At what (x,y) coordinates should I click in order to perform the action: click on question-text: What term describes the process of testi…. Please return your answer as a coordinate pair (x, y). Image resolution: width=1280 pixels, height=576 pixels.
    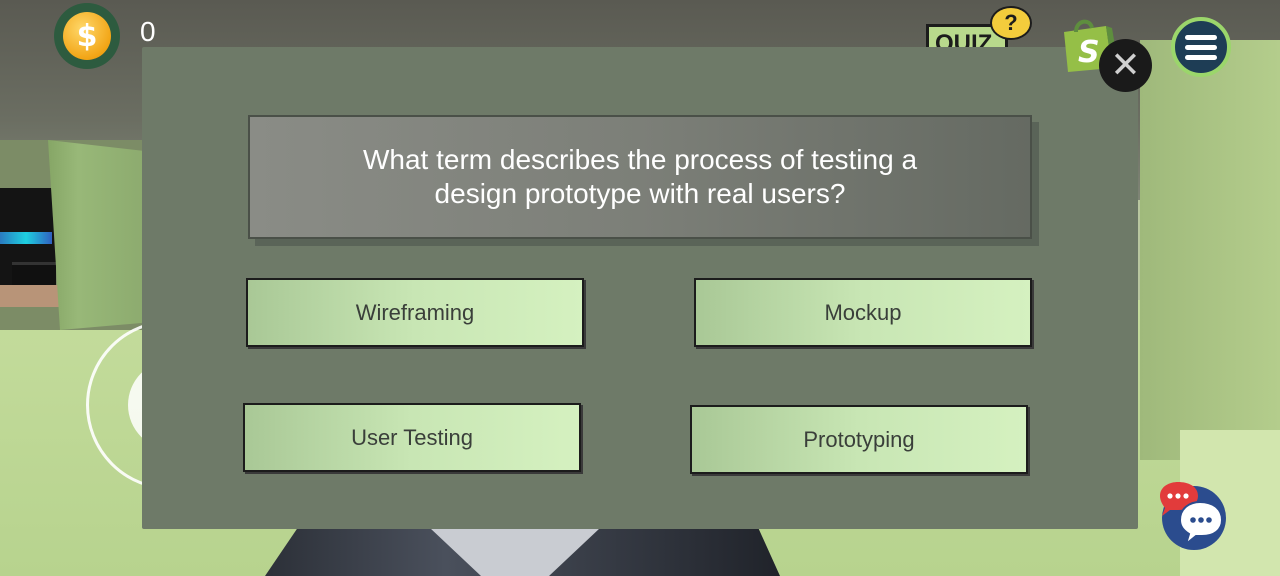
    Looking at the image, I should click on (640, 176).